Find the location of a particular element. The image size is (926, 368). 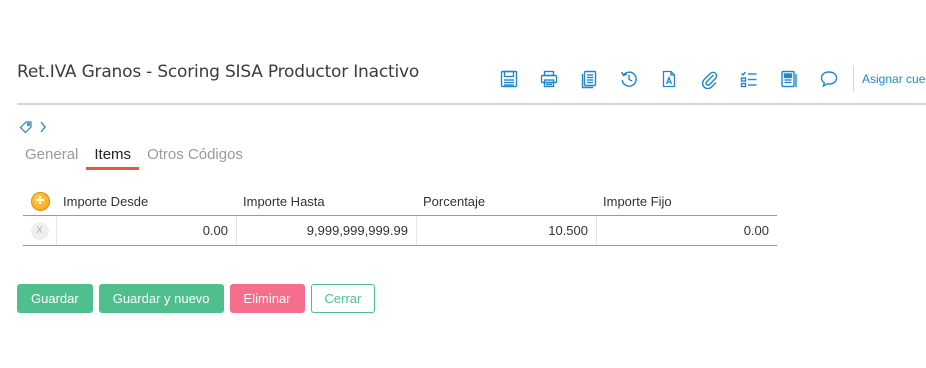

column-header-porcentaje: Porcentaje is located at coordinates (454, 201).